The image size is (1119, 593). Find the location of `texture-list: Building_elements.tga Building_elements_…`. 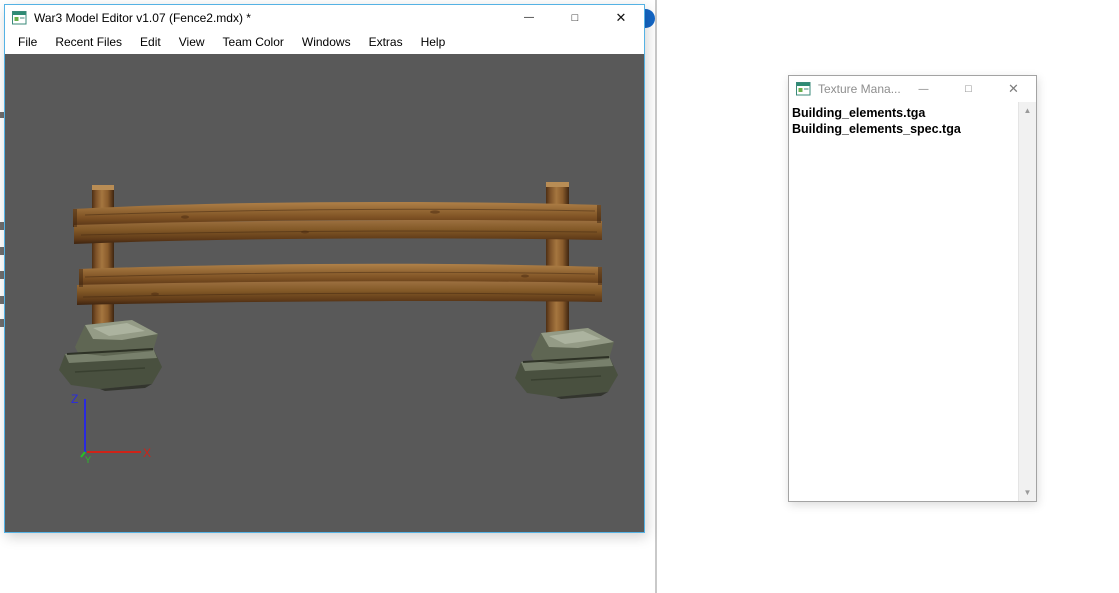

texture-list: Building_elements.tga Building_elements_… is located at coordinates (903, 301).